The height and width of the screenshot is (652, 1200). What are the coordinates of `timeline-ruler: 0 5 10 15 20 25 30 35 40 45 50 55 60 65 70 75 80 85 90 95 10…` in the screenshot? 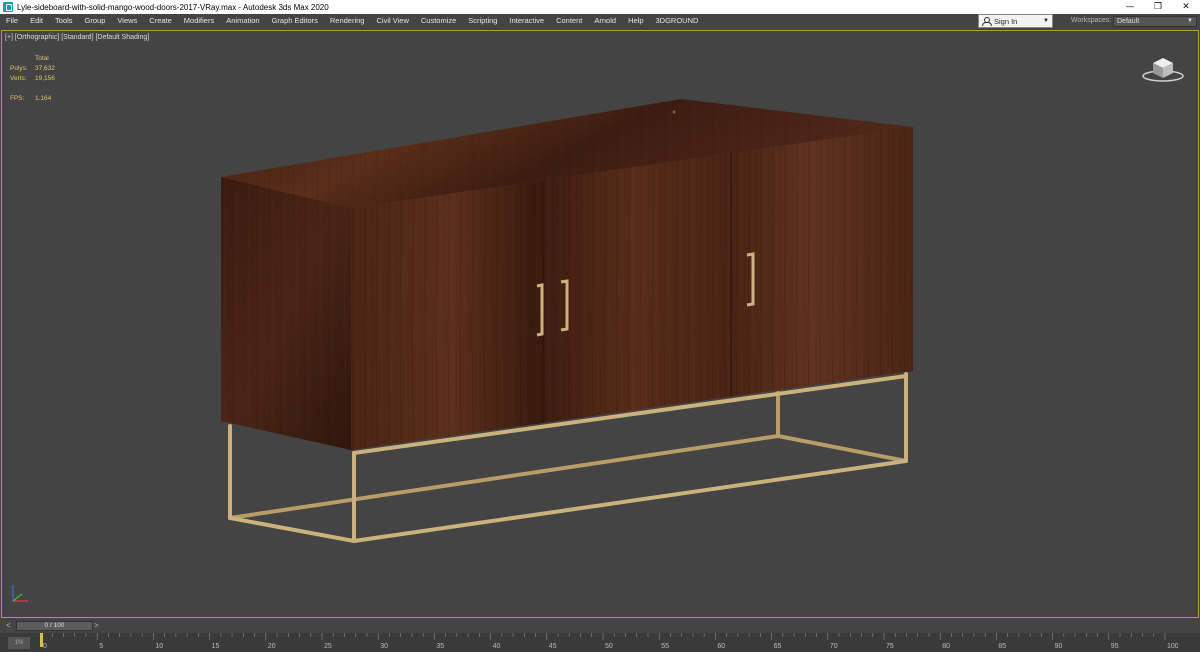 It's located at (608, 642).